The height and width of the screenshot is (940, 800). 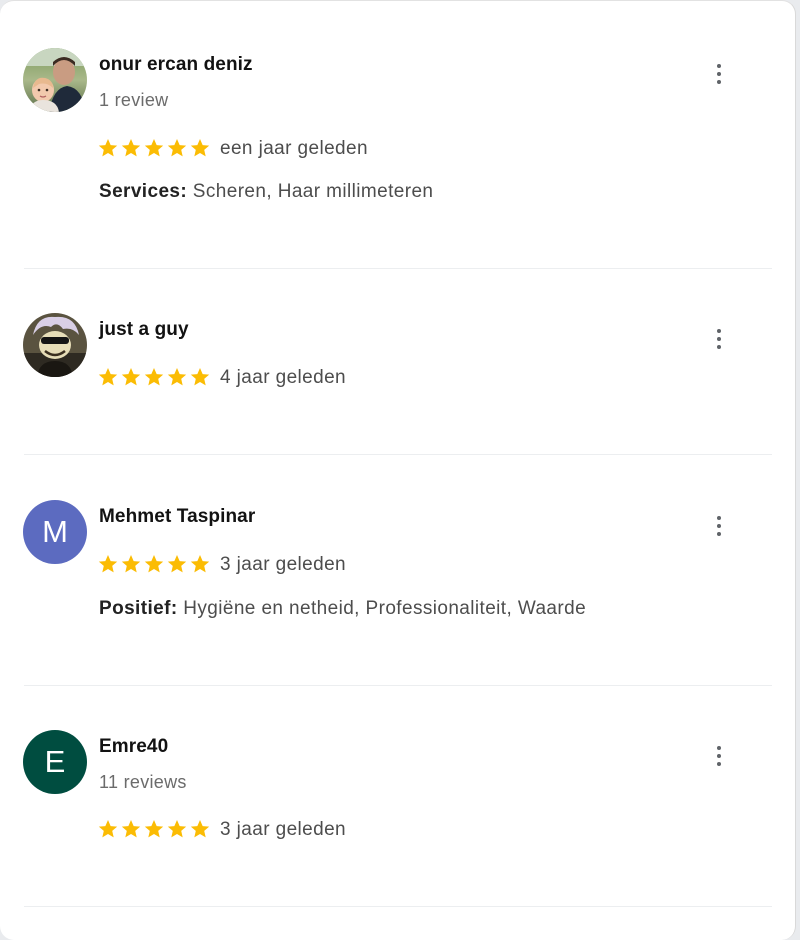 I want to click on reviewer-name: just a guy, so click(x=144, y=330).